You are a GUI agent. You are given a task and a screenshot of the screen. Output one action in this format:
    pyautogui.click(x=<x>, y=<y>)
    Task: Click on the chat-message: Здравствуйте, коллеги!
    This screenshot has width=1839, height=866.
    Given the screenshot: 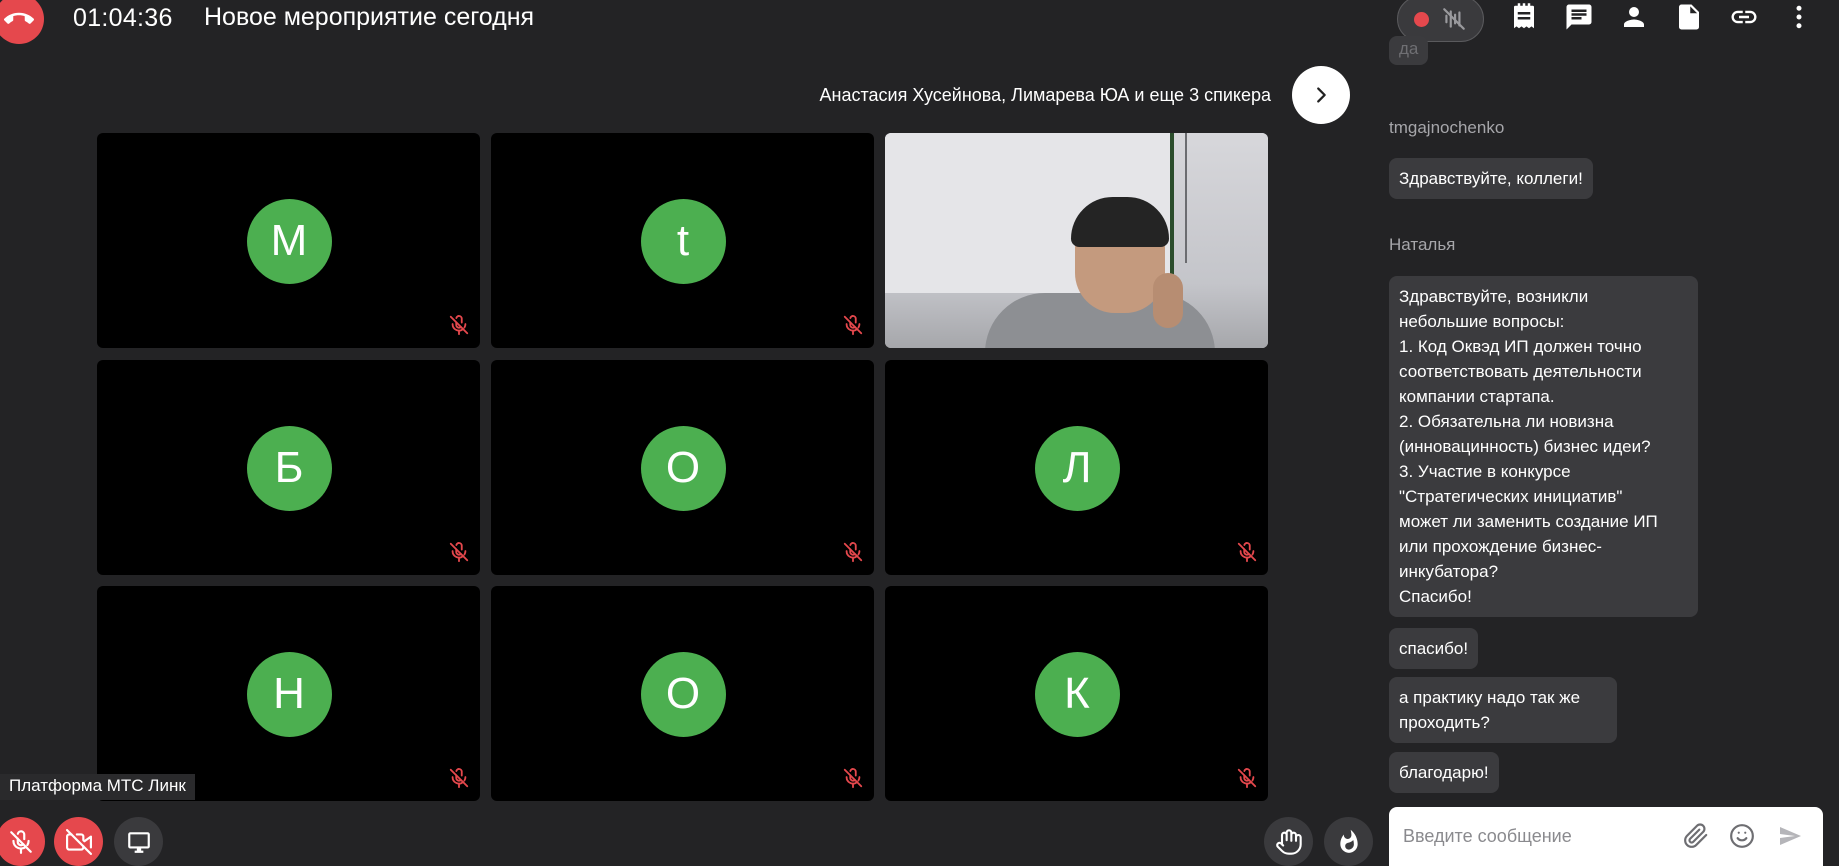 What is the action you would take?
    pyautogui.click(x=1491, y=178)
    